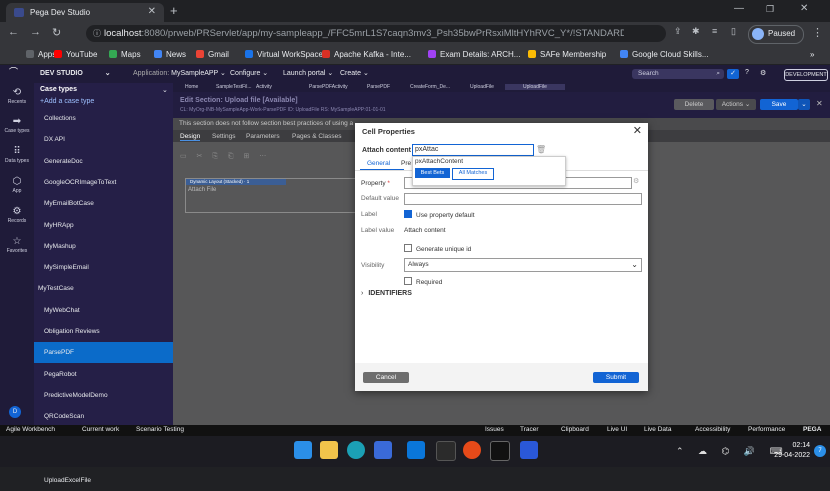  I want to click on bookmark-1: YouTube, so click(75, 54).